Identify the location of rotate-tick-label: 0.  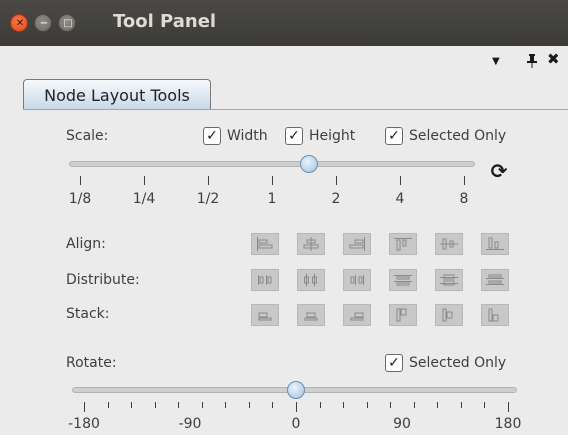
(296, 424).